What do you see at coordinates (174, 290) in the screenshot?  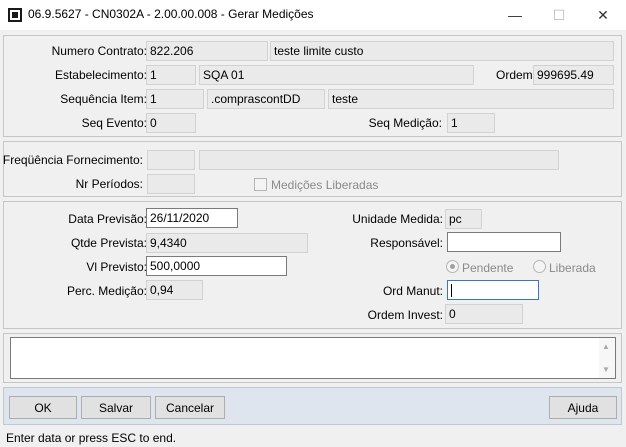 I see `perc-medicao-field: 0,94` at bounding box center [174, 290].